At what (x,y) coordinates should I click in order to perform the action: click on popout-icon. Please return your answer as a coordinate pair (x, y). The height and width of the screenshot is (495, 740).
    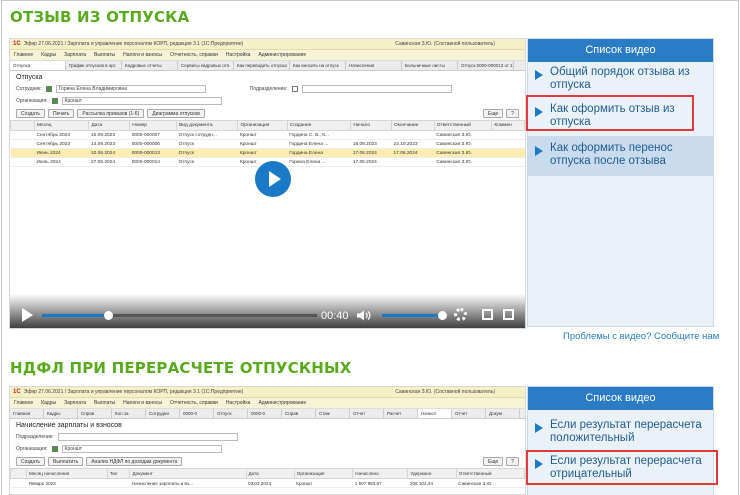
    Looking at the image, I should click on (487, 314).